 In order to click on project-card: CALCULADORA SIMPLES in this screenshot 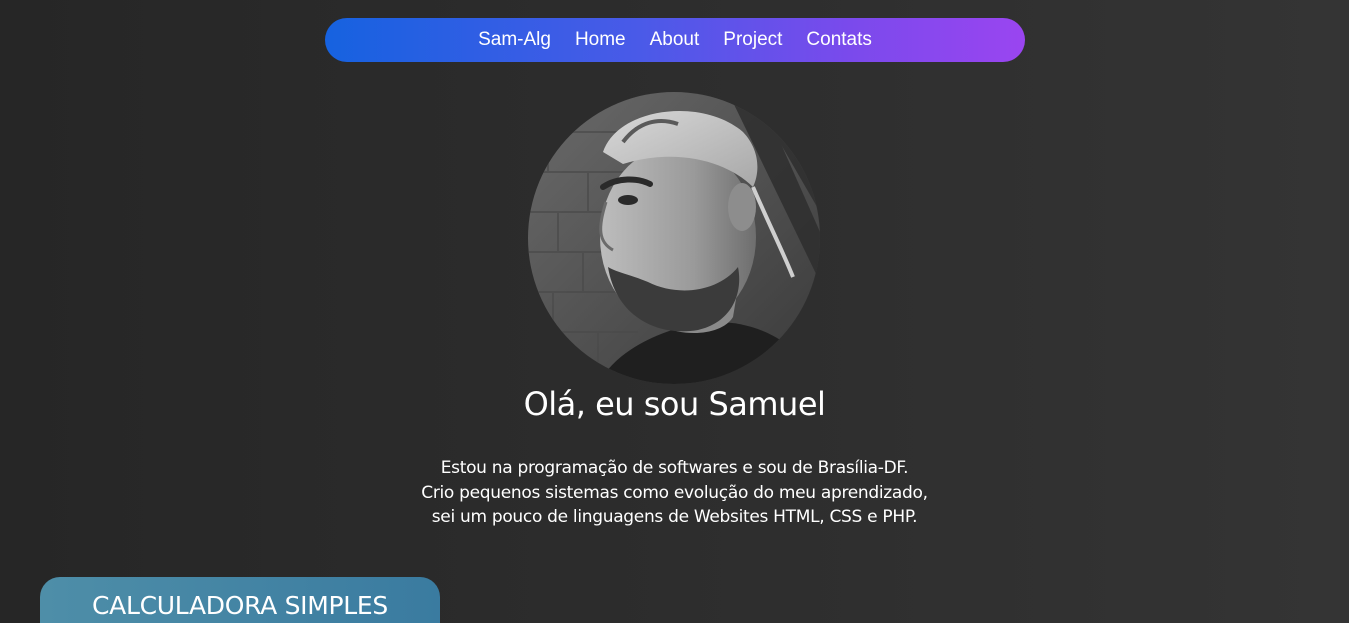, I will do `click(240, 600)`.